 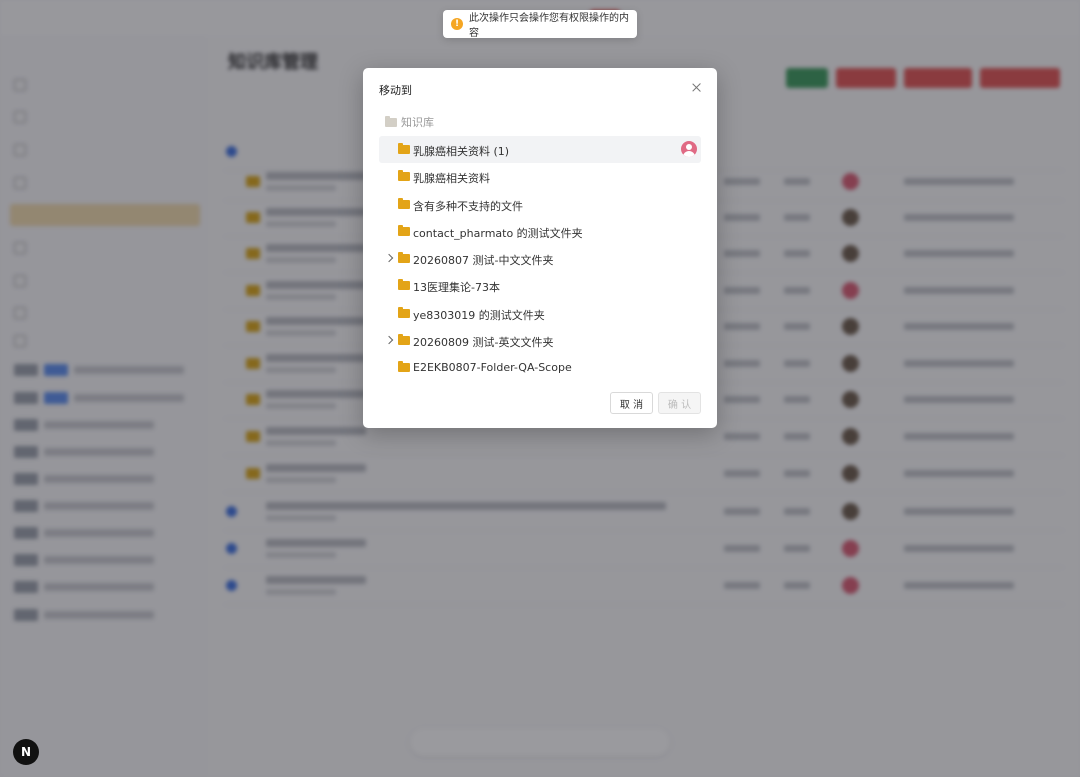 What do you see at coordinates (689, 149) in the screenshot?
I see `avatar` at bounding box center [689, 149].